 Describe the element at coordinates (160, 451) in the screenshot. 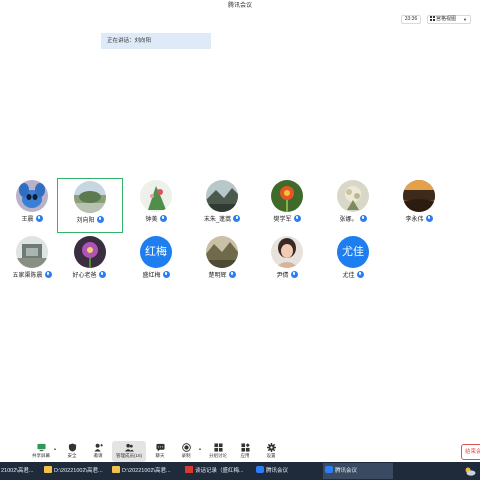

I see `chat-button: 聊天` at that location.